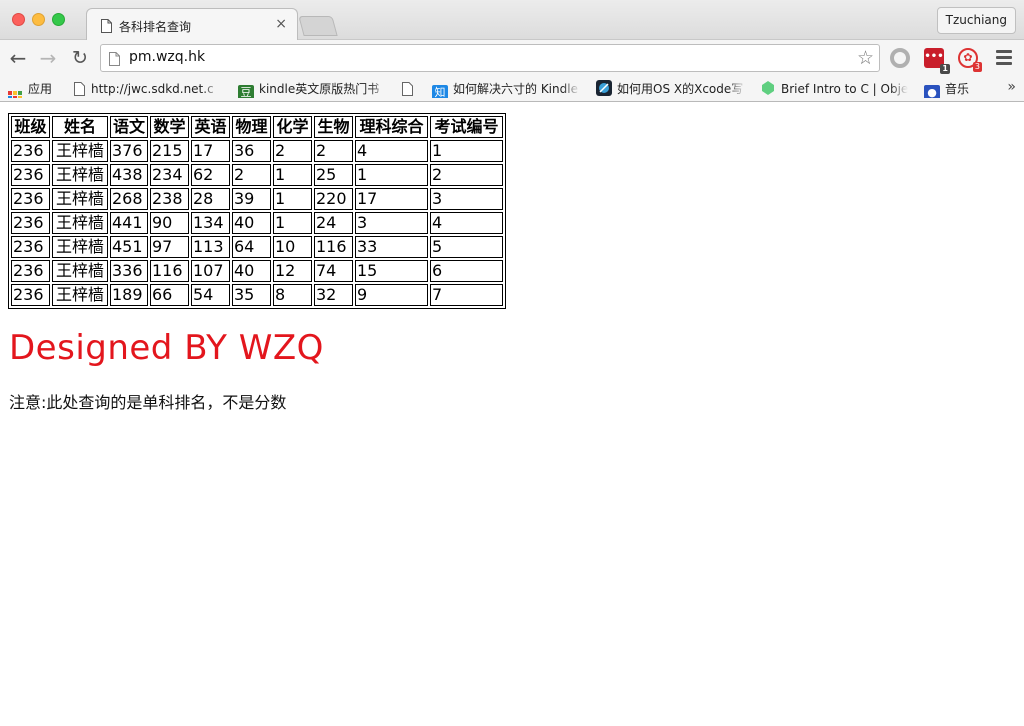 The image size is (1024, 726). I want to click on column-header: 班级, so click(30, 127).